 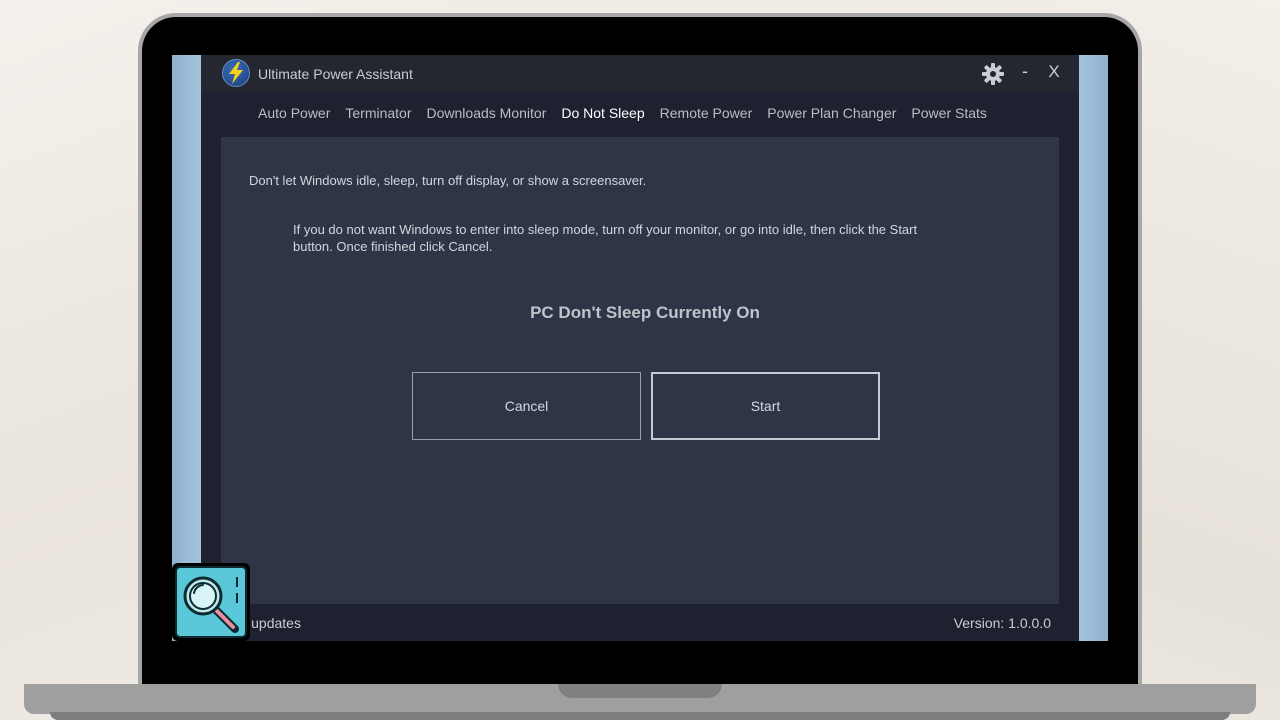 What do you see at coordinates (765, 406) in the screenshot?
I see `start-button: Start` at bounding box center [765, 406].